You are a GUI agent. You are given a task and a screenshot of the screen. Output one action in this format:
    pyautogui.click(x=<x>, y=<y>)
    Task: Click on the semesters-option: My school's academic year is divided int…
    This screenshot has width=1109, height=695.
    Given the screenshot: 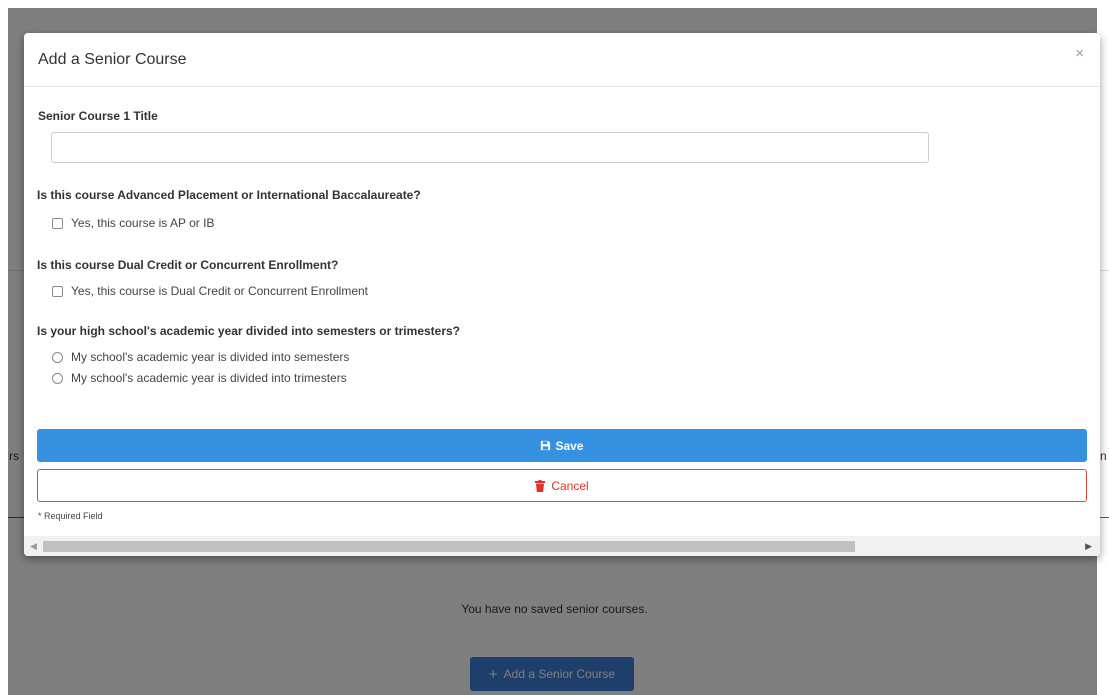 What is the action you would take?
    pyautogui.click(x=200, y=357)
    